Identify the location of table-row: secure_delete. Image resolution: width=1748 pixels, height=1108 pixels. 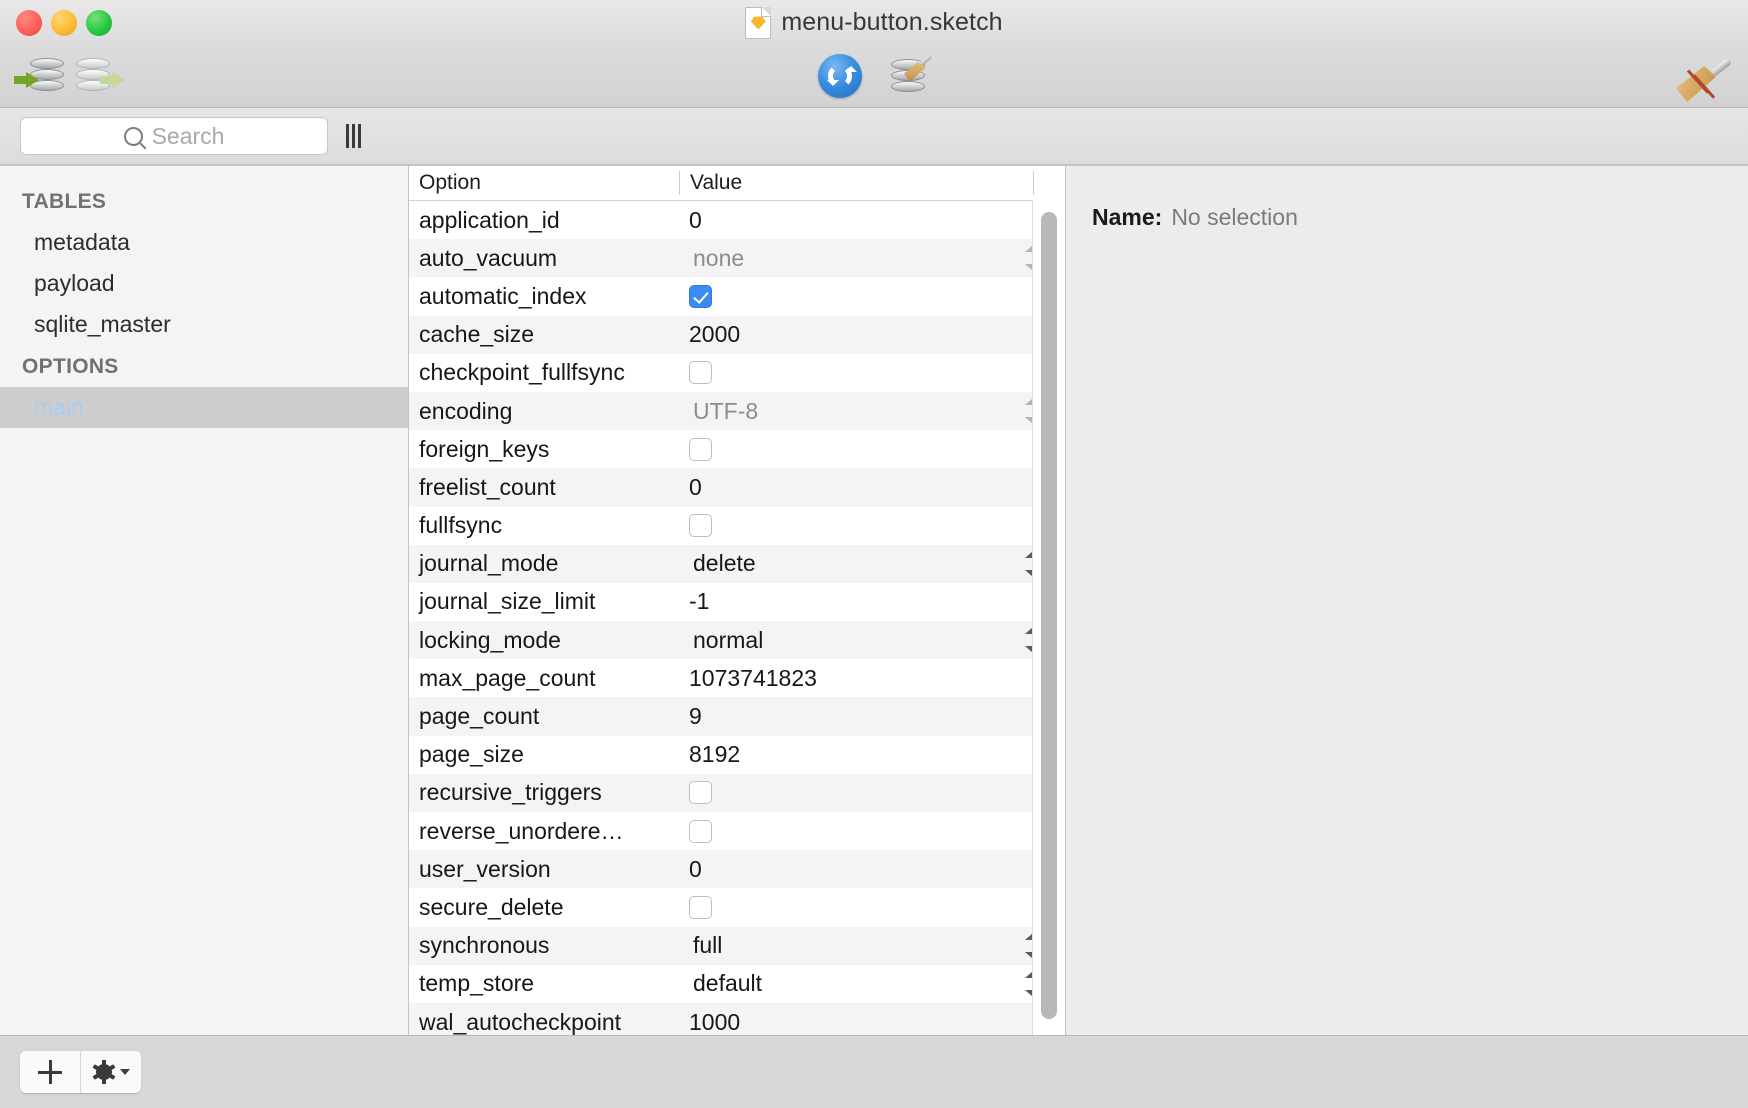
(737, 907).